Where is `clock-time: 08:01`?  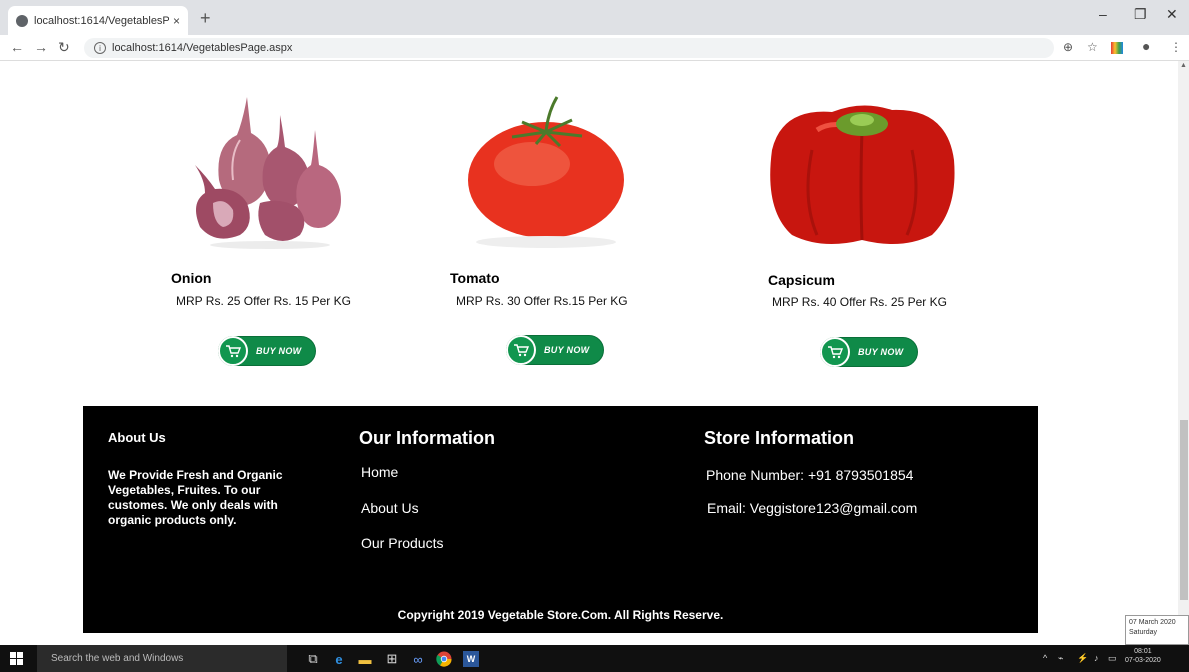 clock-time: 08:01 is located at coordinates (1143, 651).